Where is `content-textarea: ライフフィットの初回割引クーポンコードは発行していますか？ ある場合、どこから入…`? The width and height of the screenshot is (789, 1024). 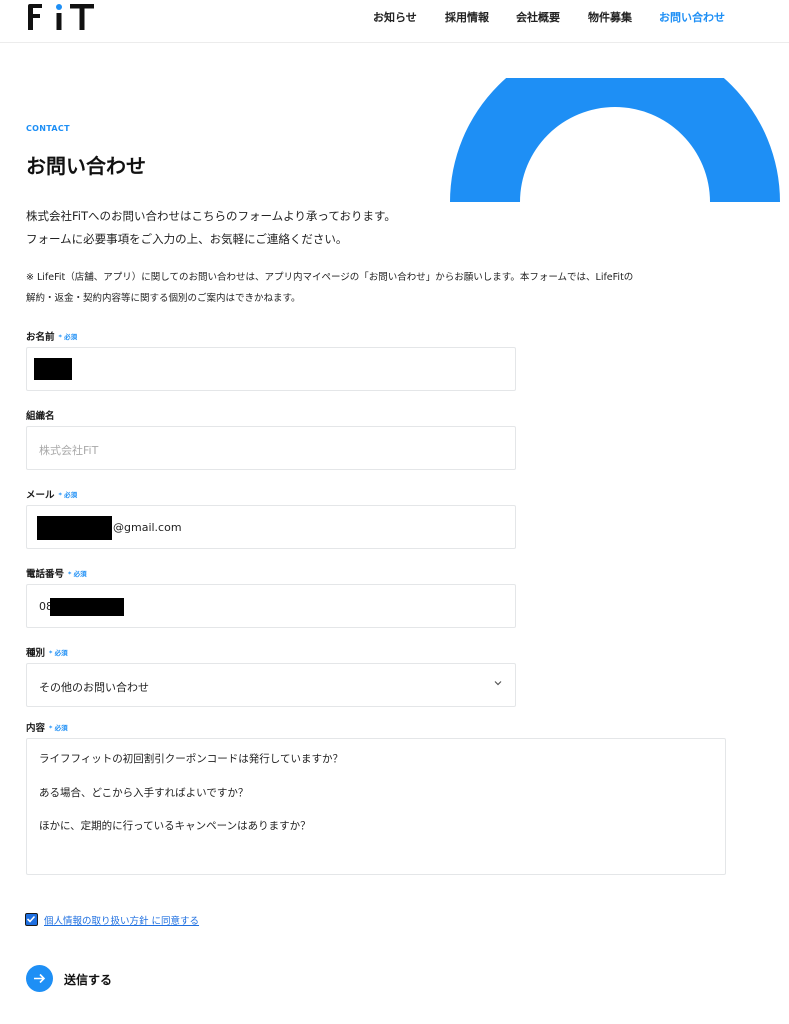
content-textarea: ライフフィットの初回割引クーポンコードは発行していますか？ ある場合、どこから入… is located at coordinates (376, 806).